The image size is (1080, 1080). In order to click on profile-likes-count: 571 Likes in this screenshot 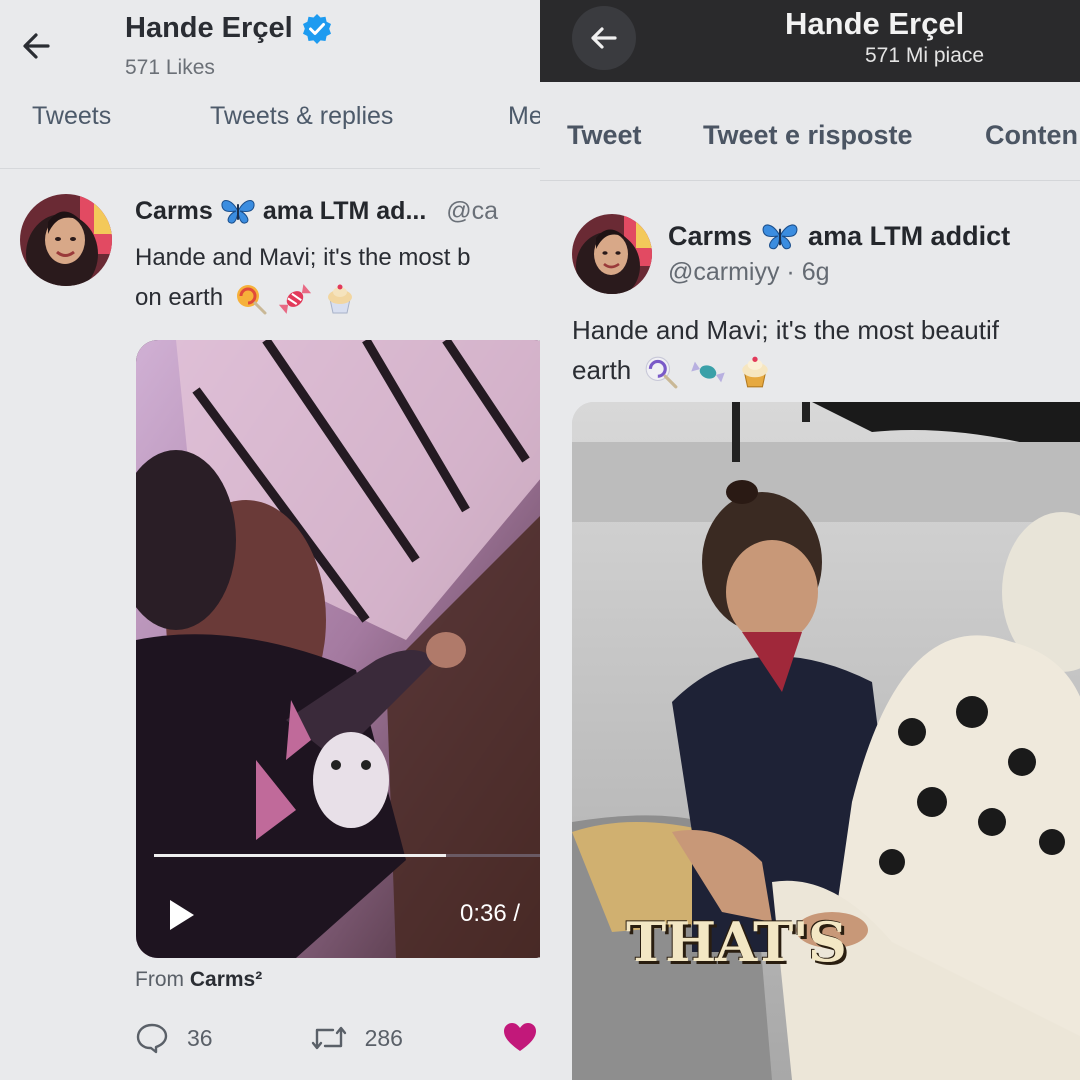, I will do `click(170, 67)`.